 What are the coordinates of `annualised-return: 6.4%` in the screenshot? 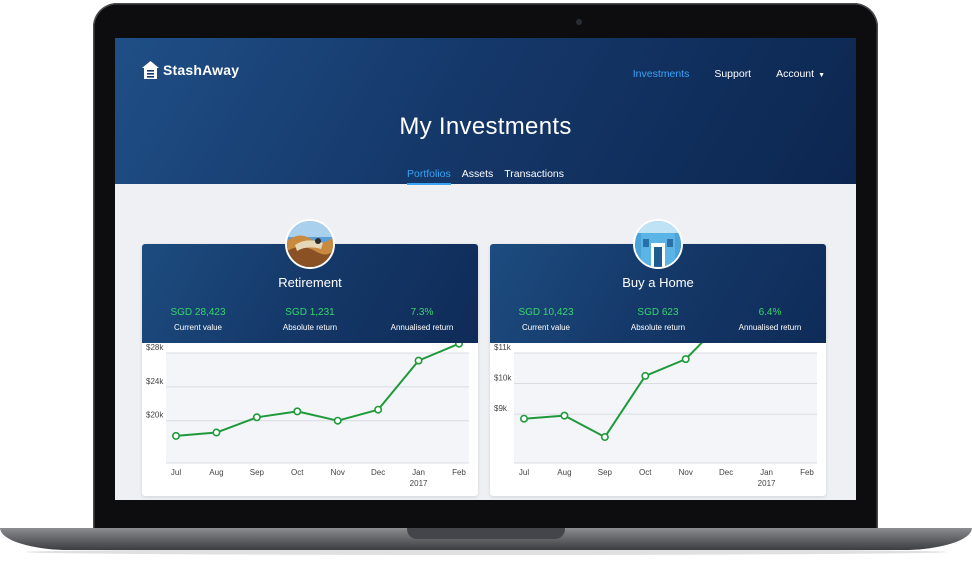 It's located at (770, 312).